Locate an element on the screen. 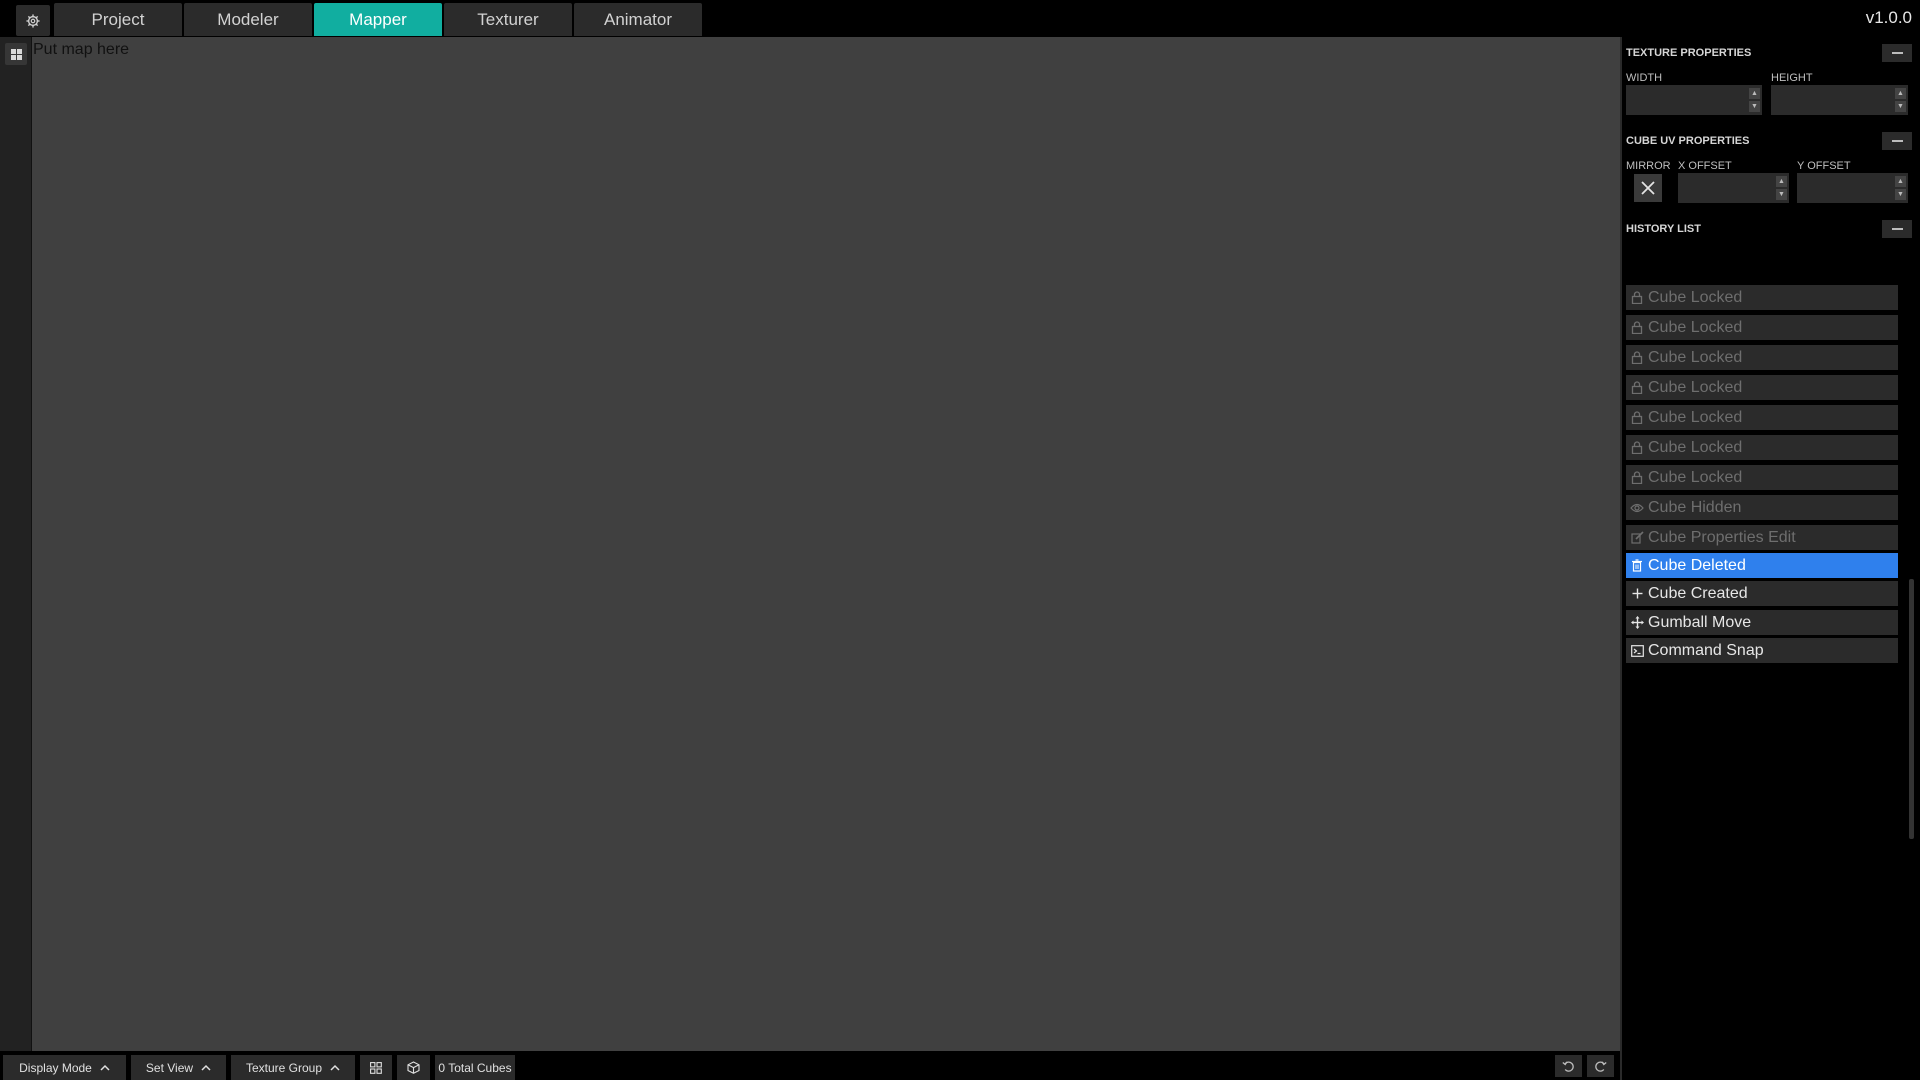  history-item-label: Cube Hidden is located at coordinates (1695, 507).